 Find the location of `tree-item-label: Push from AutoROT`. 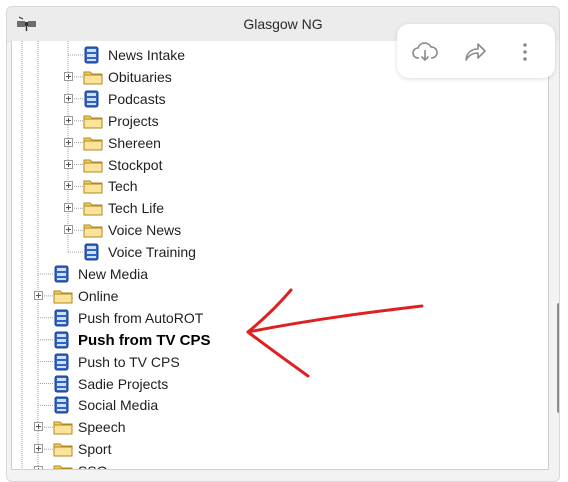

tree-item-label: Push from AutoROT is located at coordinates (141, 317).